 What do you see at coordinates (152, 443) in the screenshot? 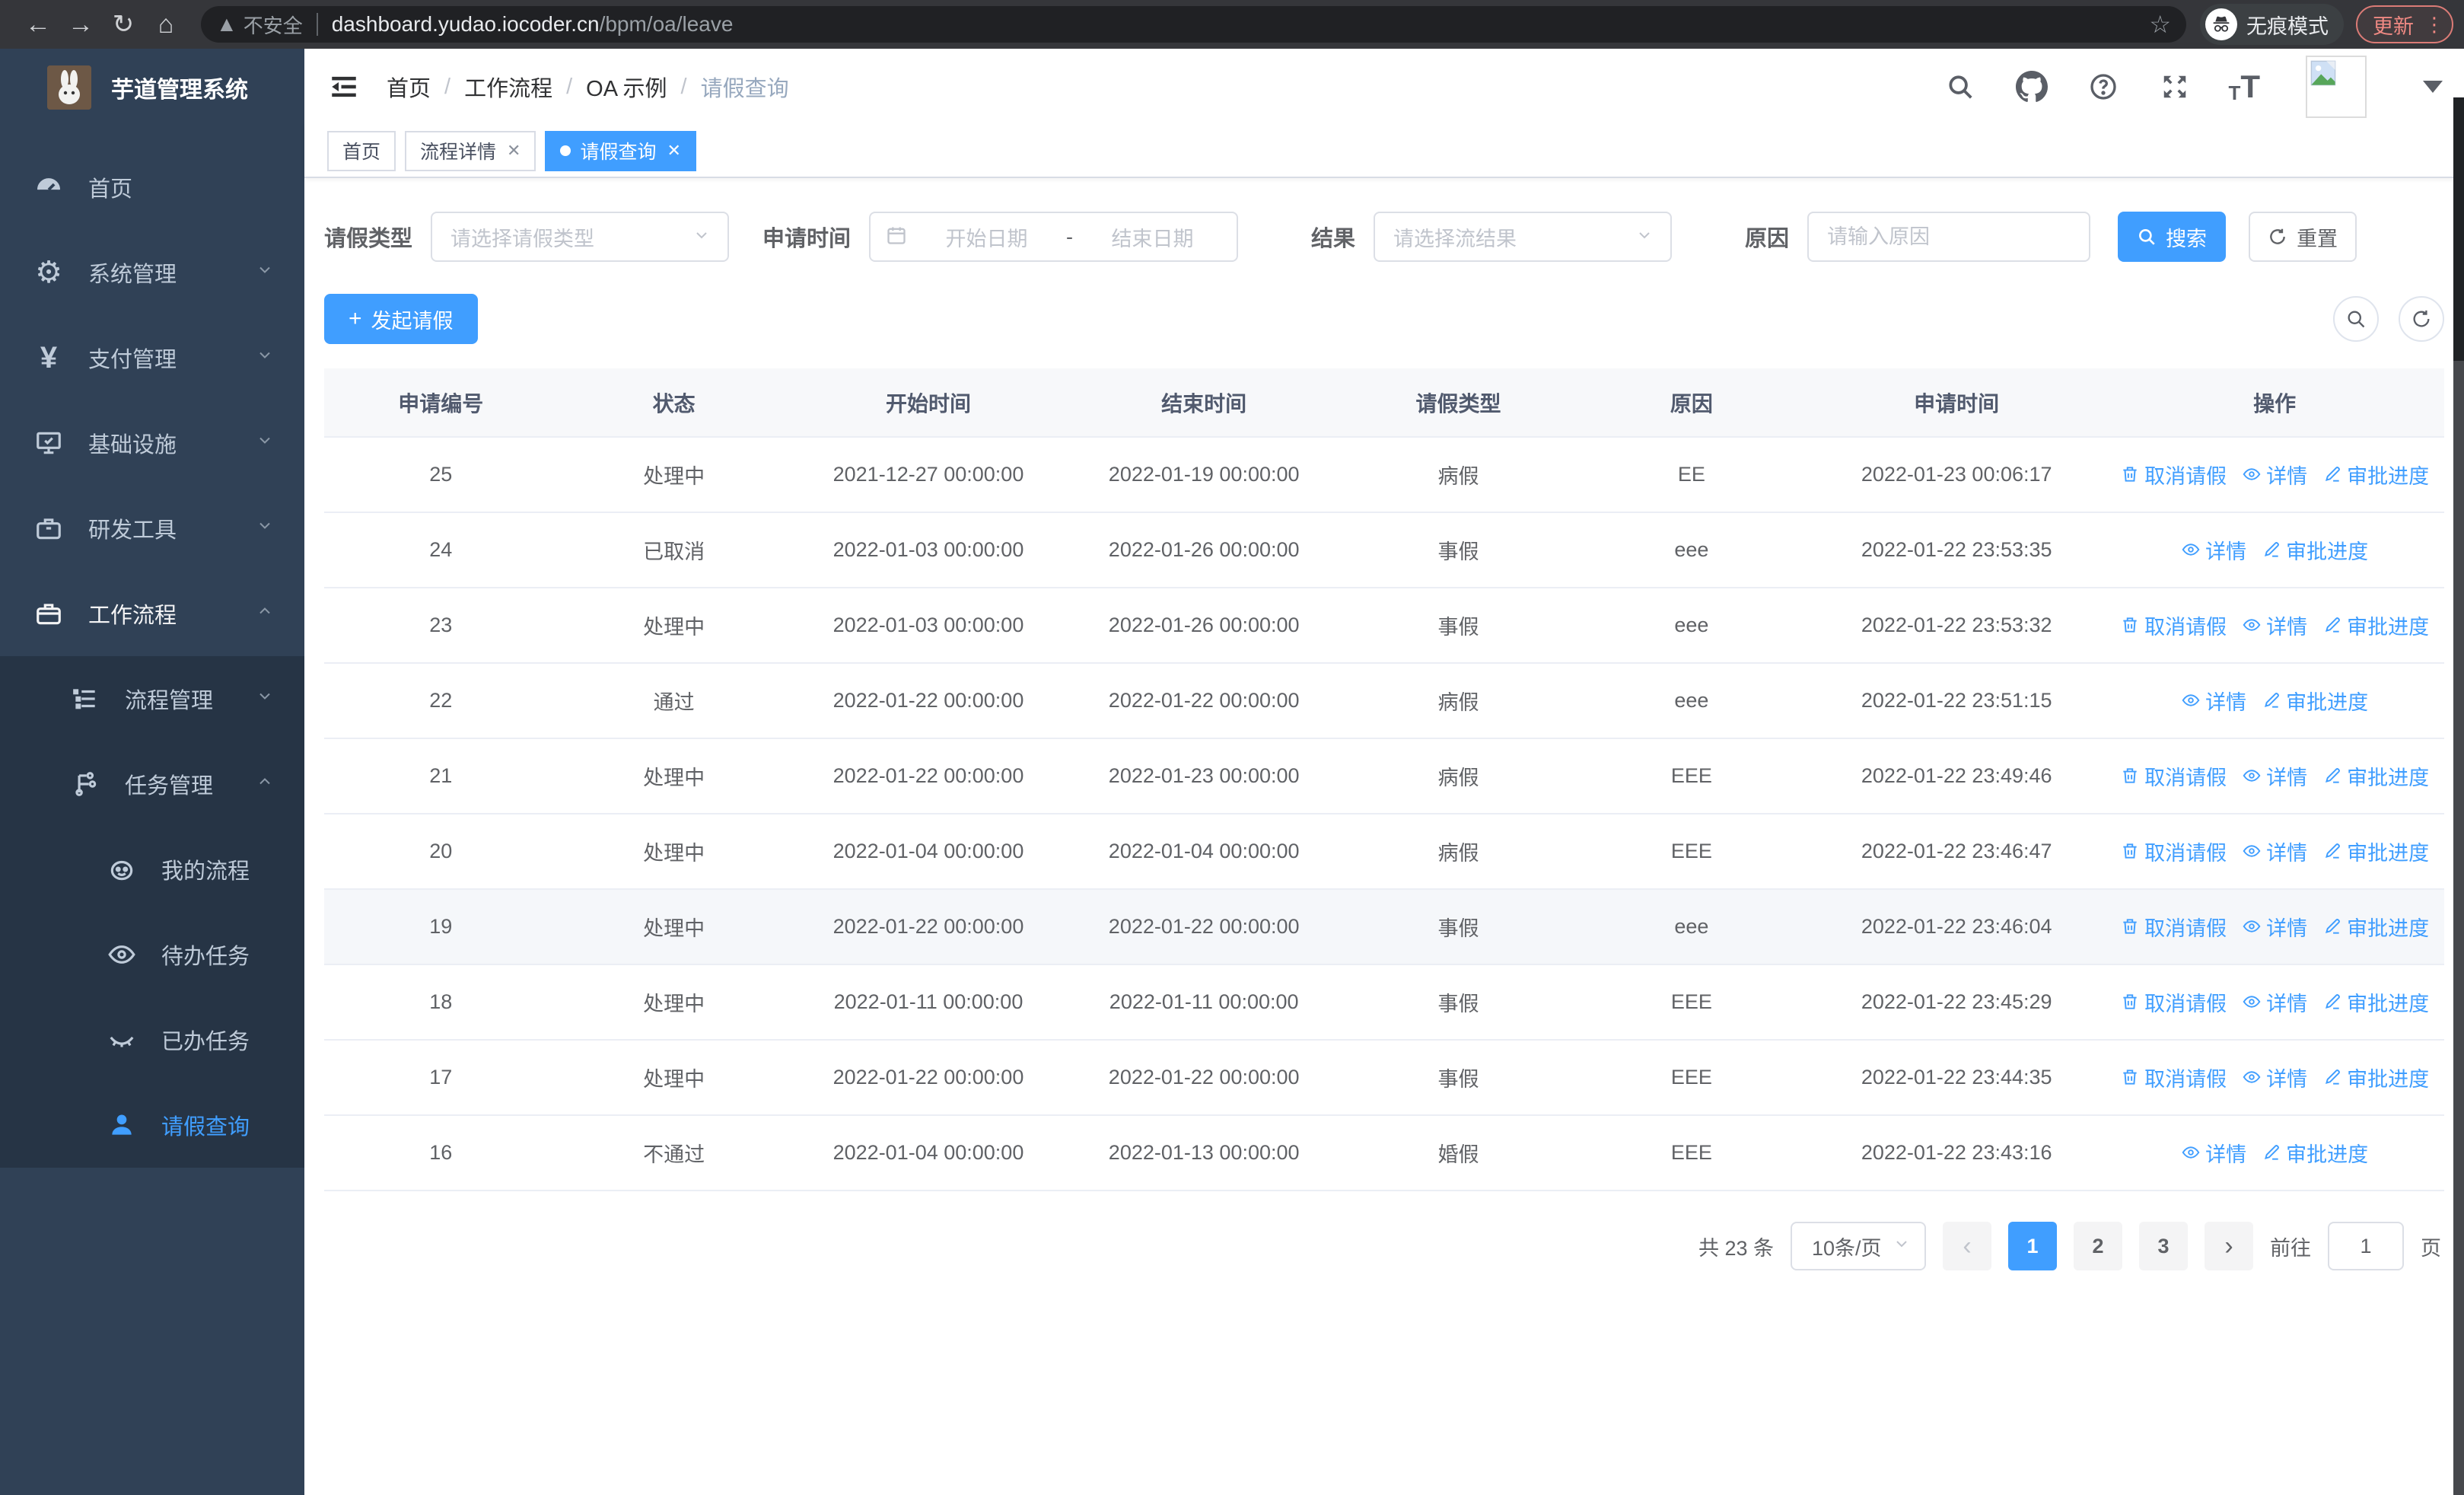
I see `sidebar-item-infrastructure: 基础设施` at bounding box center [152, 443].